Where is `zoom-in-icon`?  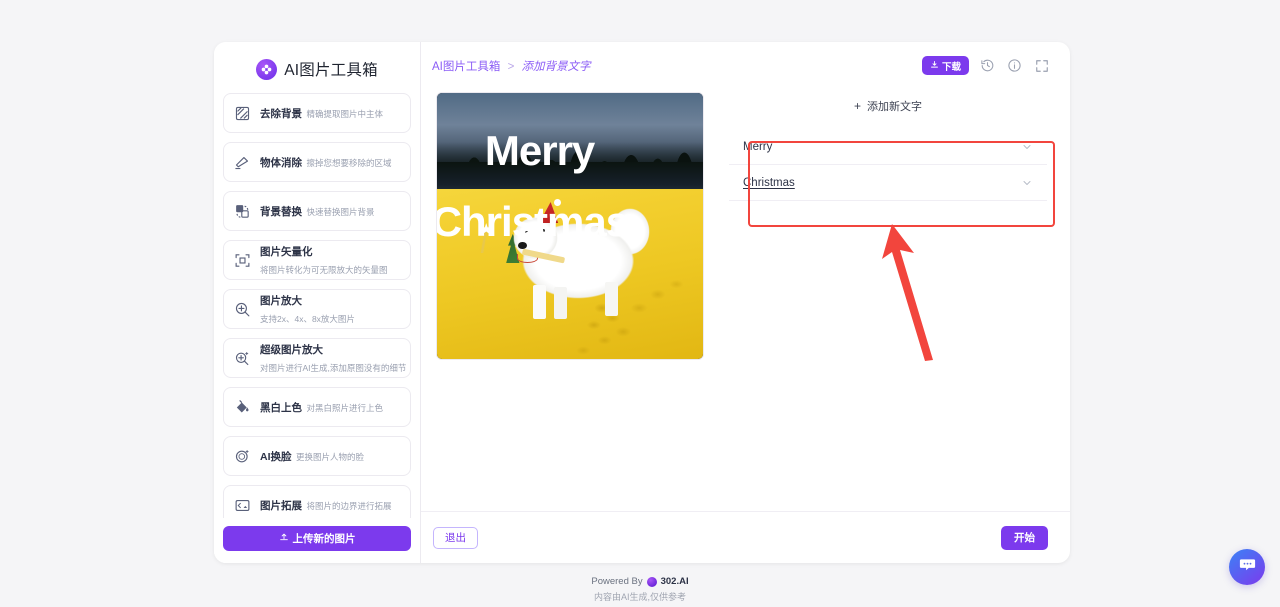 zoom-in-icon is located at coordinates (242, 309).